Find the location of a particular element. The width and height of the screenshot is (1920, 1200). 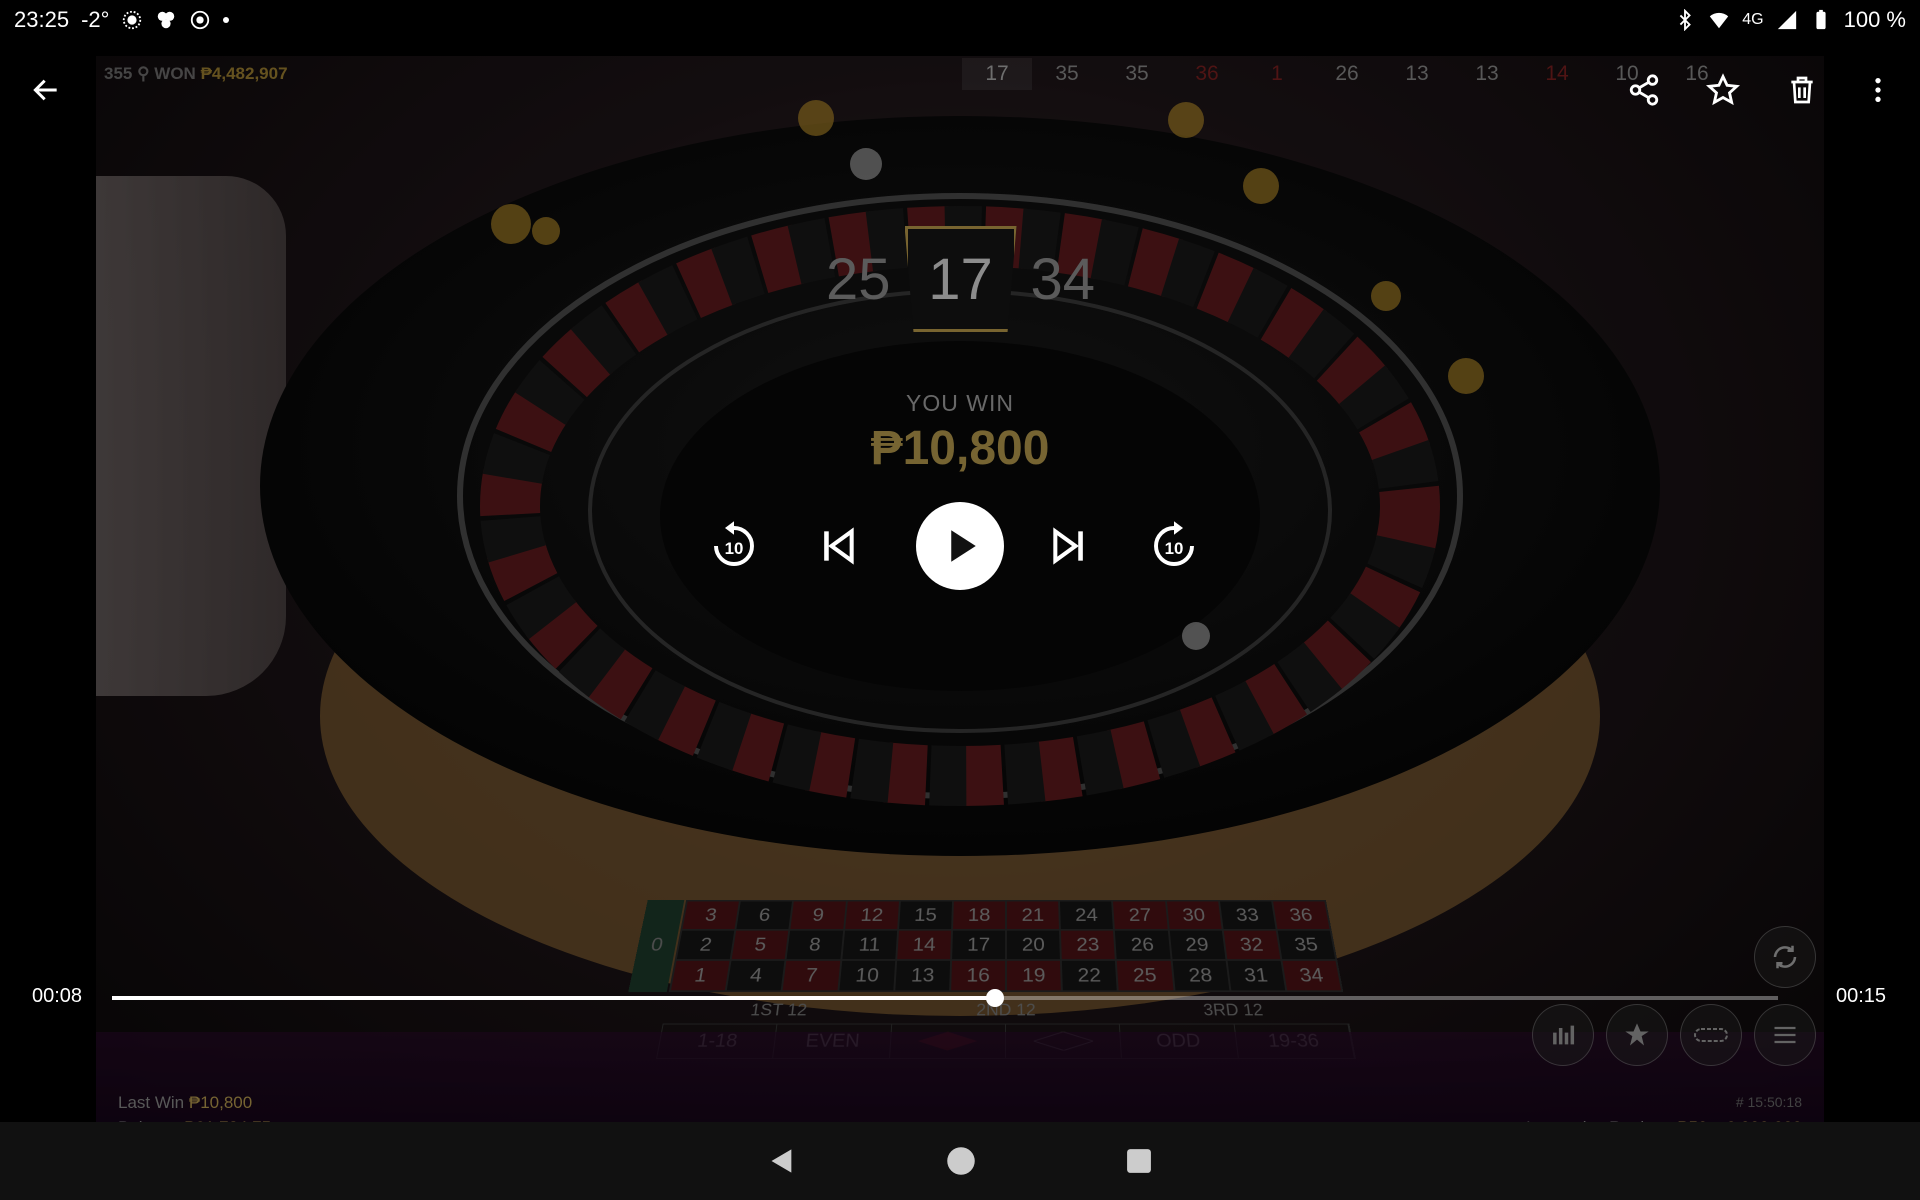

battery-level: 100 % is located at coordinates (1874, 19).